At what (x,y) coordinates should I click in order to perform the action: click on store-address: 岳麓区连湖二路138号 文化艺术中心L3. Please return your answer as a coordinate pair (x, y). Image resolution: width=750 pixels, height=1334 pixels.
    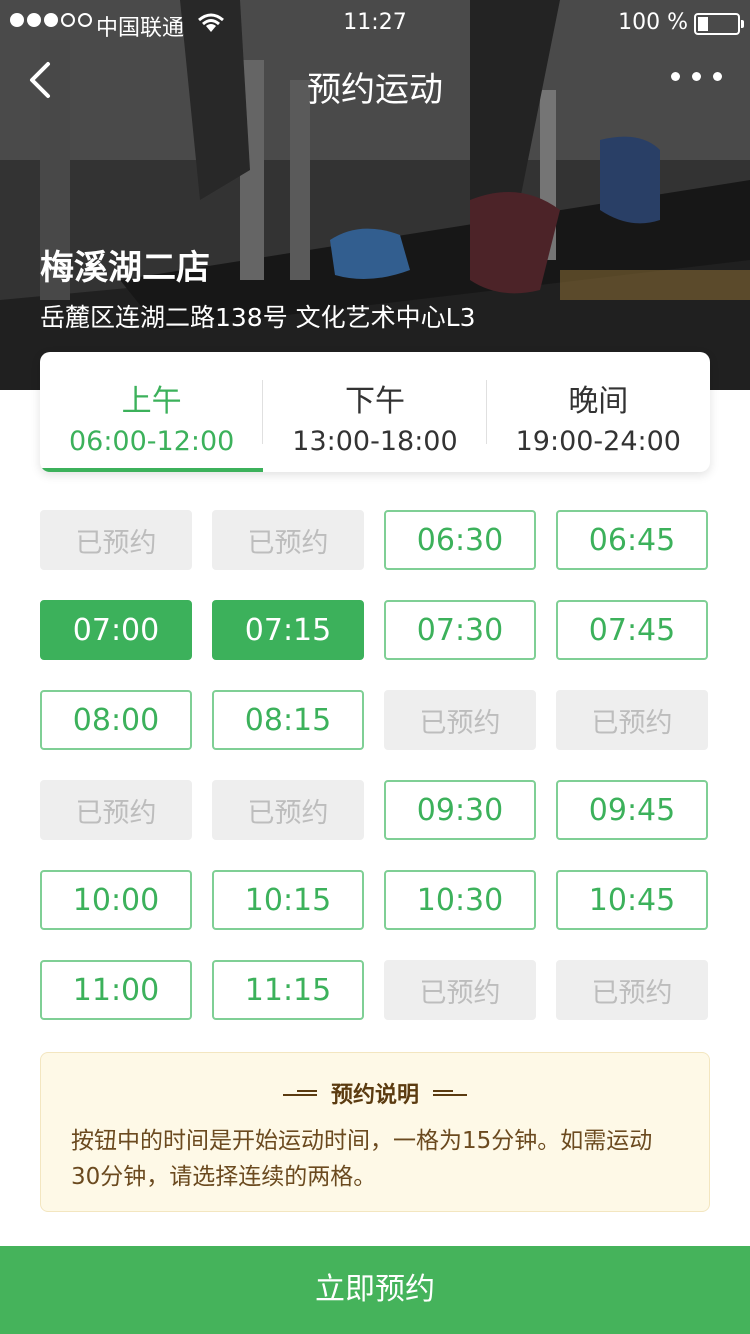
    Looking at the image, I should click on (258, 317).